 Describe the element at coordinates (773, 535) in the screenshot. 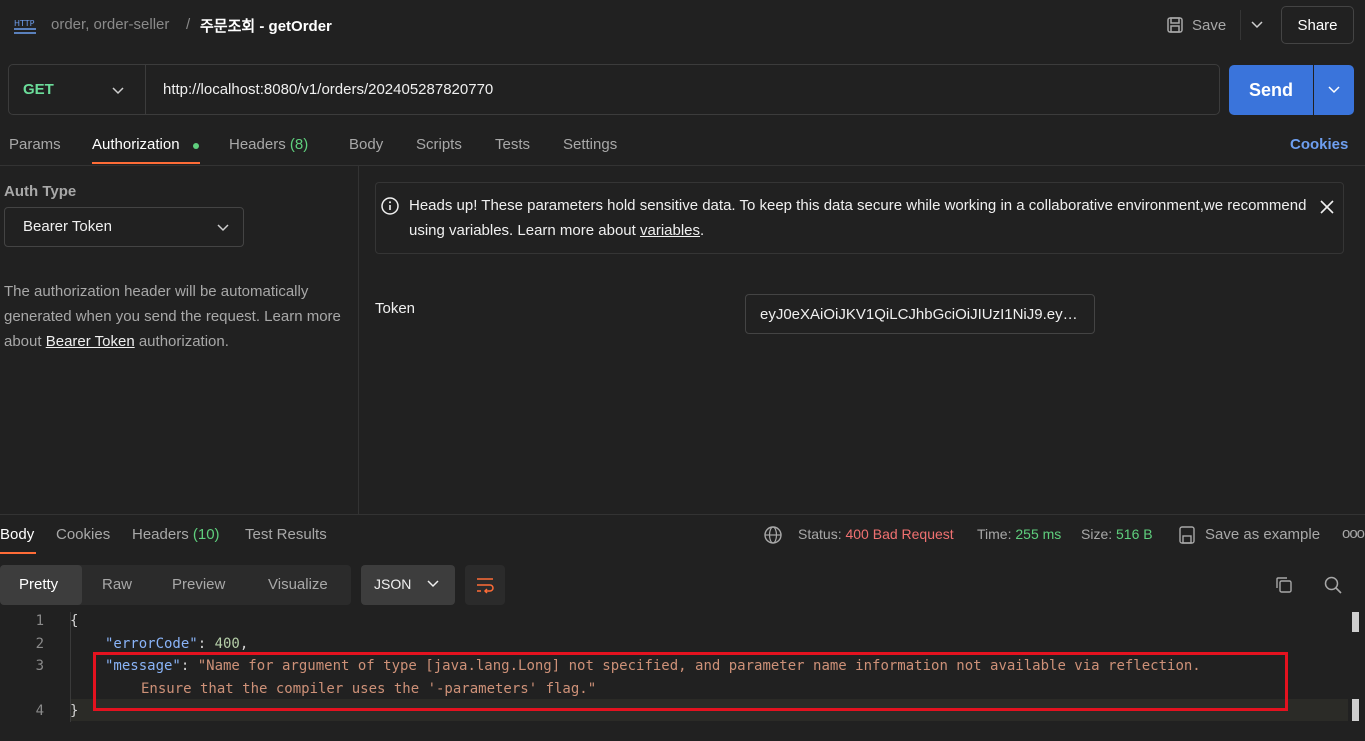

I see `globe-icon` at that location.